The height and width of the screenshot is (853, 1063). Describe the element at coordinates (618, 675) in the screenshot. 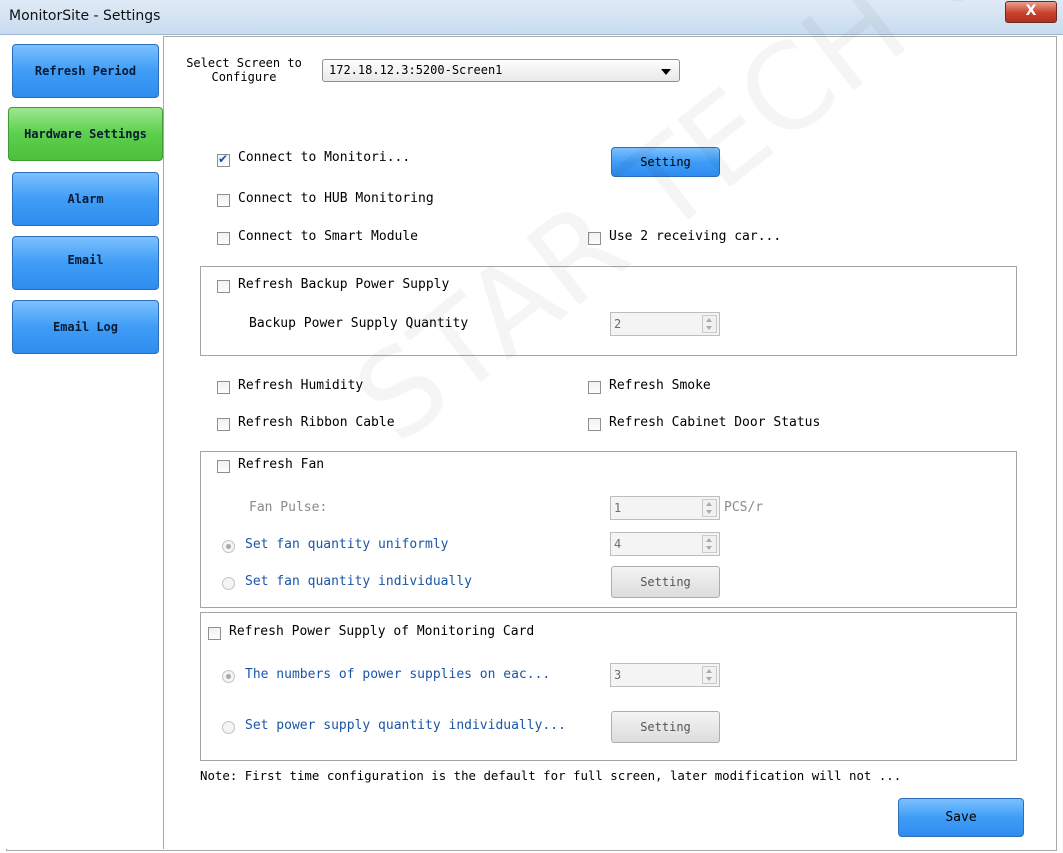

I see `power-numbers-value: 3` at that location.